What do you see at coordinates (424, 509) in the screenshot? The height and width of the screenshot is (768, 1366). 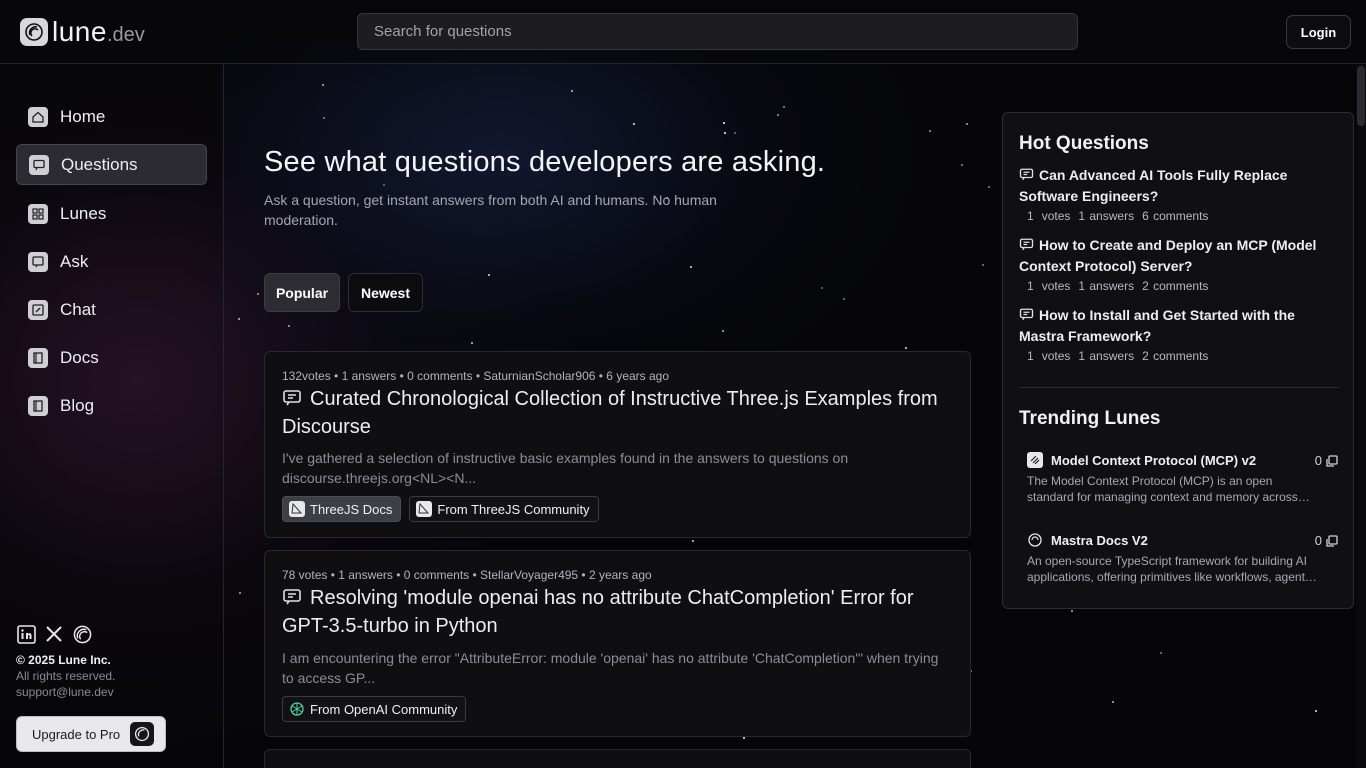 I see `threejs-icon` at bounding box center [424, 509].